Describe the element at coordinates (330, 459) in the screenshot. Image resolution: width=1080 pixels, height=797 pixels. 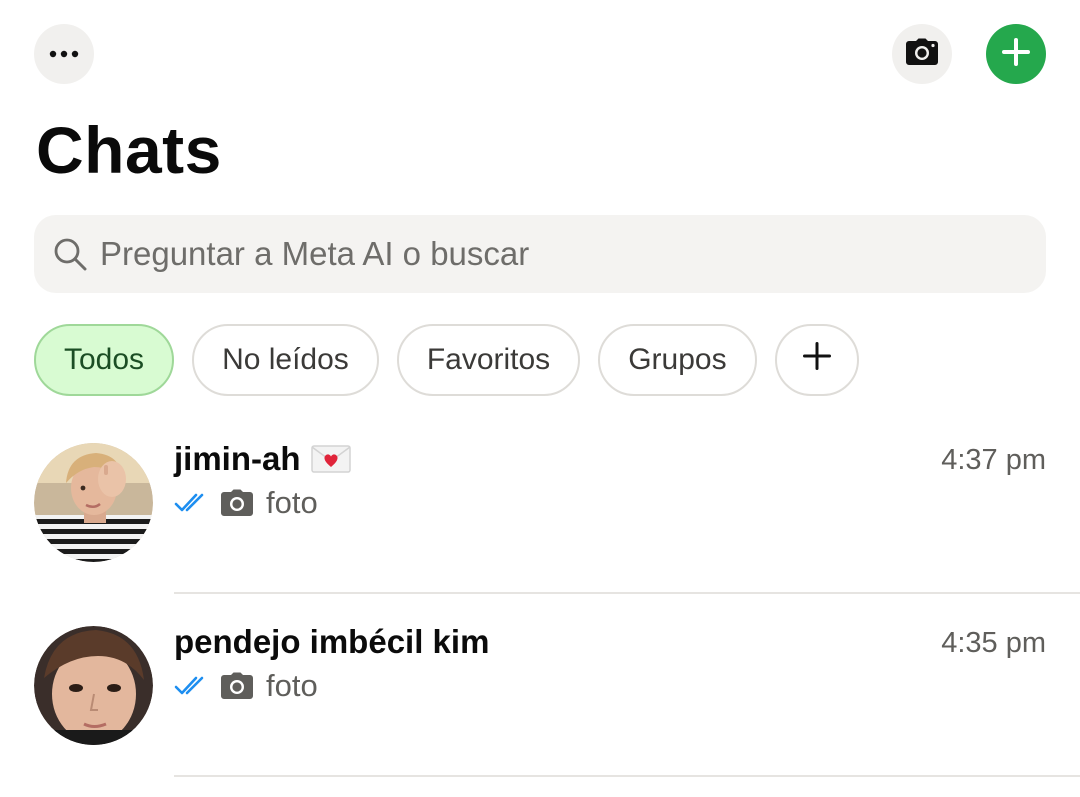
I see `love-letter-icon` at that location.